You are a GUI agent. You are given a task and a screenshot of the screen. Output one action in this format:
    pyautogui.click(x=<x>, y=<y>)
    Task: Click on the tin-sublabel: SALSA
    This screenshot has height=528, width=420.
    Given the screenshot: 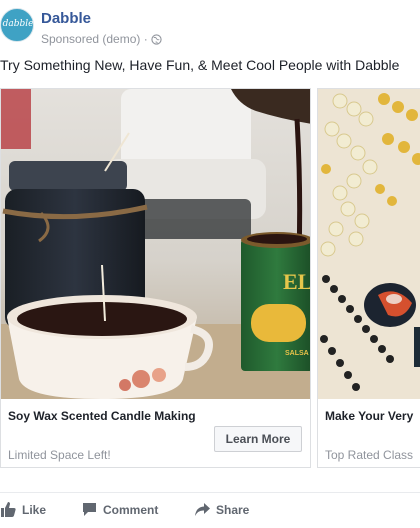 What is the action you would take?
    pyautogui.click(x=297, y=353)
    